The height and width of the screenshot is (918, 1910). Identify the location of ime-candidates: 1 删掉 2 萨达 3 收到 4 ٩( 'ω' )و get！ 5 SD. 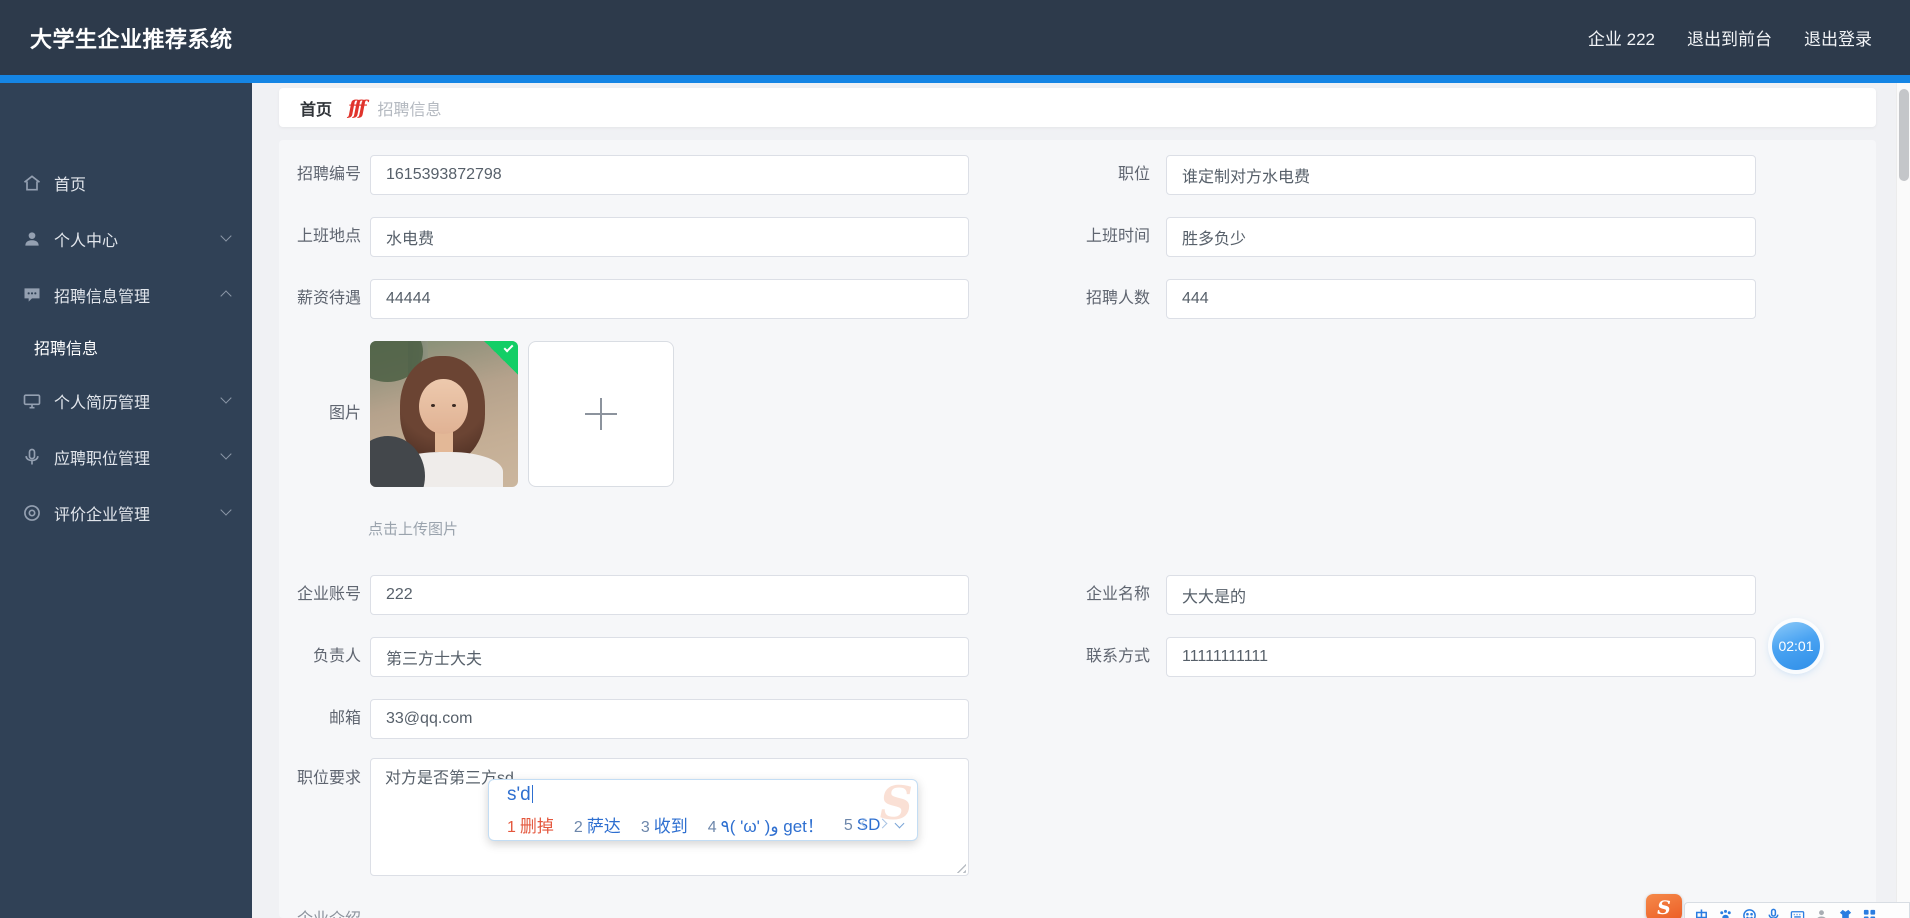
(693, 824).